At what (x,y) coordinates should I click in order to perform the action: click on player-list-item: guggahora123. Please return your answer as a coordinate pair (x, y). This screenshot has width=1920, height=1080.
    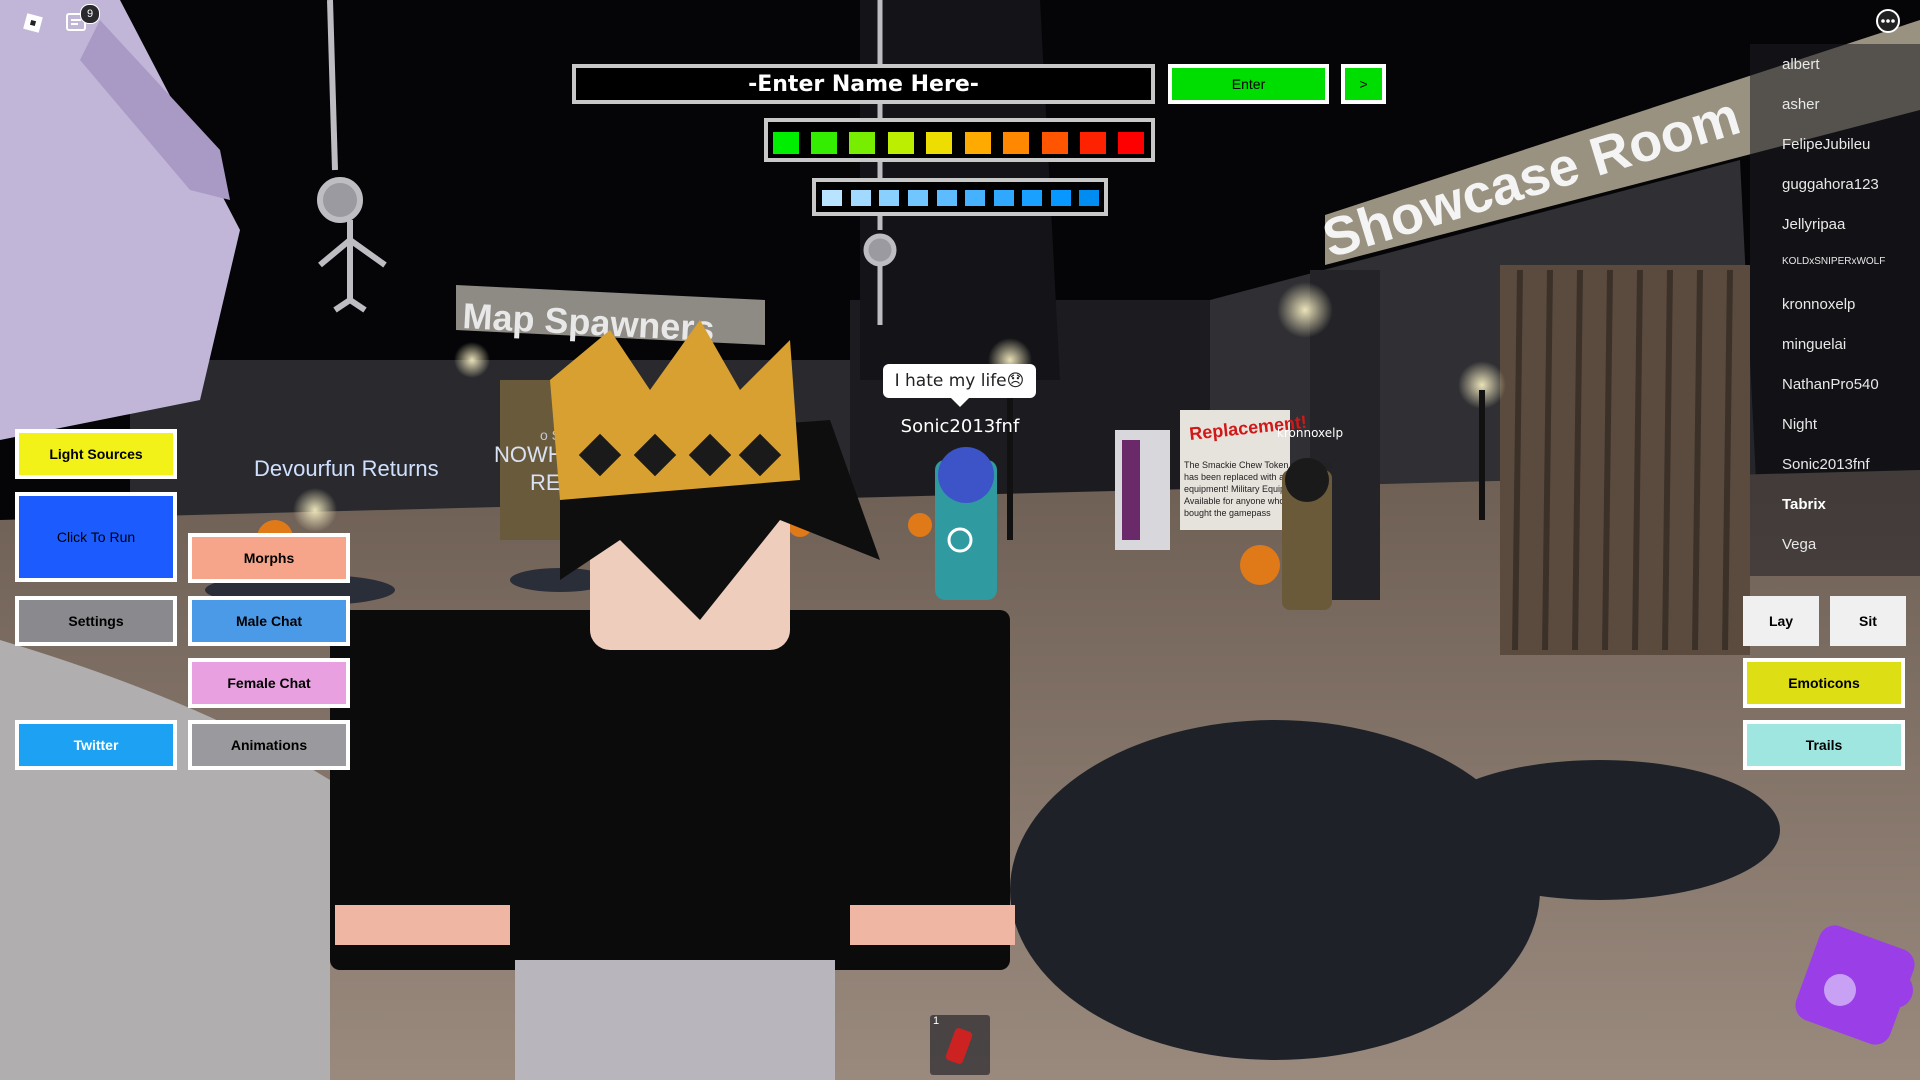
    Looking at the image, I should click on (1851, 184).